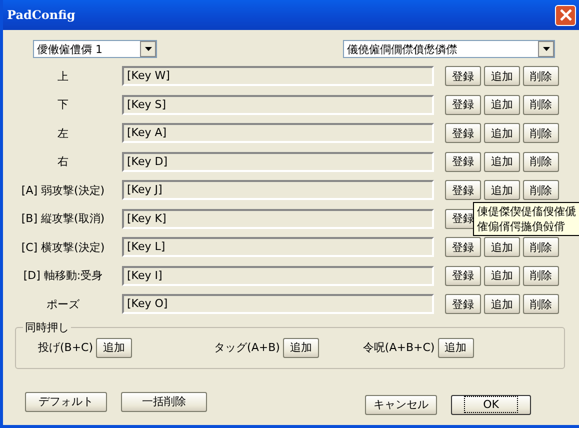  I want to click on key-field: [Key O], so click(278, 304).